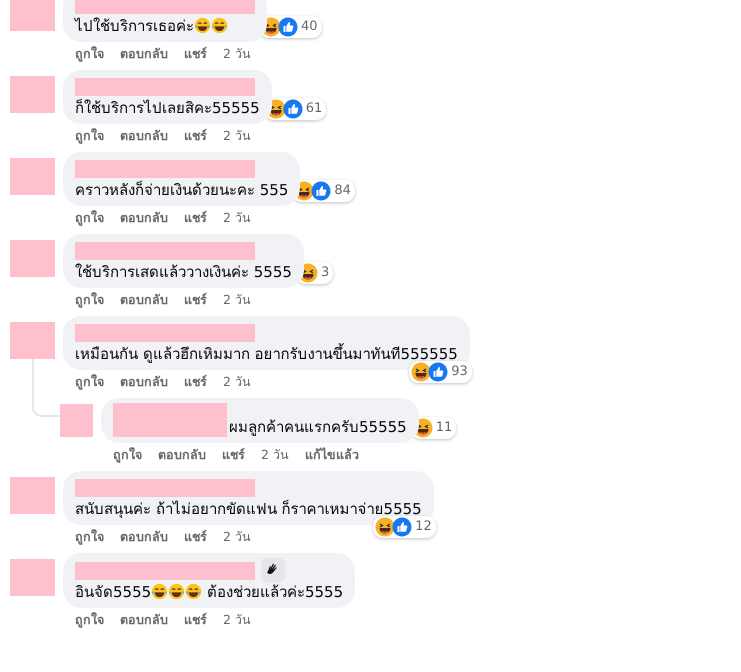 The height and width of the screenshot is (672, 741). What do you see at coordinates (209, 592) in the screenshot?
I see `comment-text: อินจัด5555 ต้องช่วยแล้วค่ะ5555` at bounding box center [209, 592].